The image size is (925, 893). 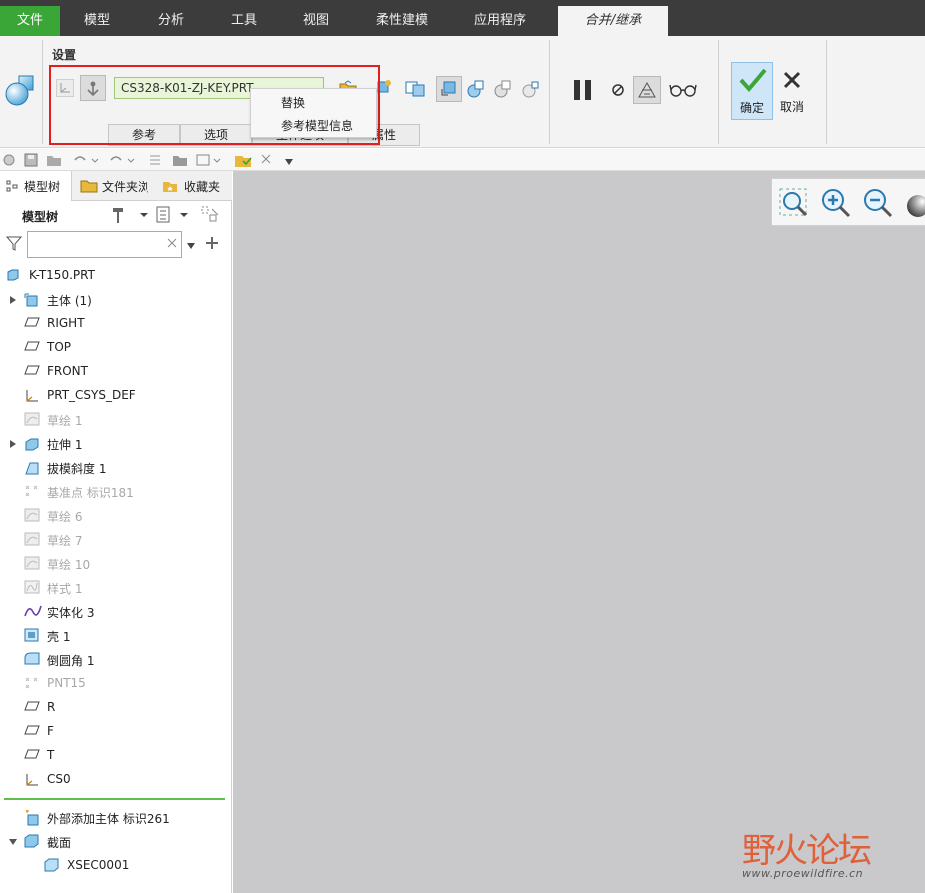 I want to click on tree-item: 草绘 6, so click(x=115, y=515).